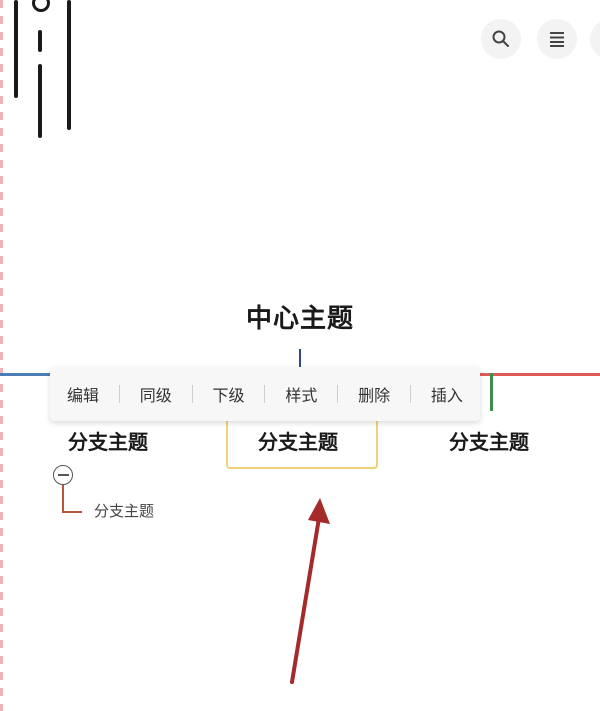 This screenshot has height=711, width=600. What do you see at coordinates (300, 316) in the screenshot?
I see `central-topic: 中心主题` at bounding box center [300, 316].